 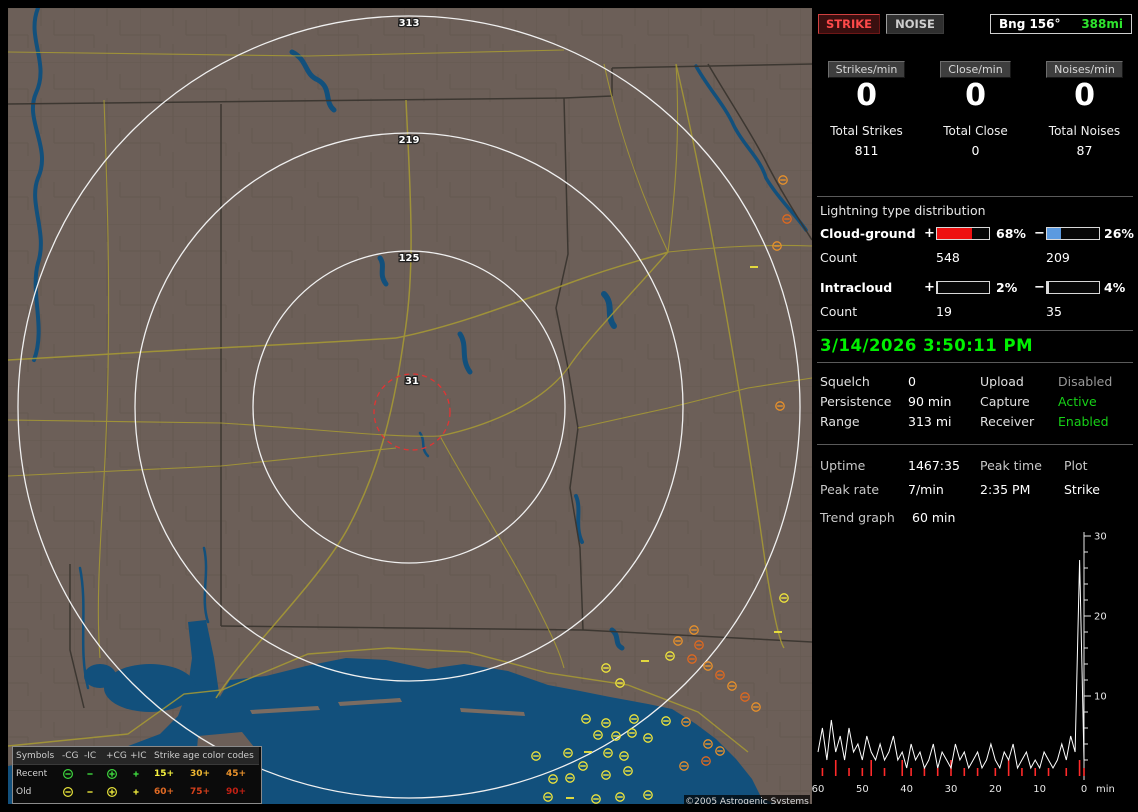 What do you see at coordinates (975, 69) in the screenshot?
I see `close-per-min-chip: Close/min` at bounding box center [975, 69].